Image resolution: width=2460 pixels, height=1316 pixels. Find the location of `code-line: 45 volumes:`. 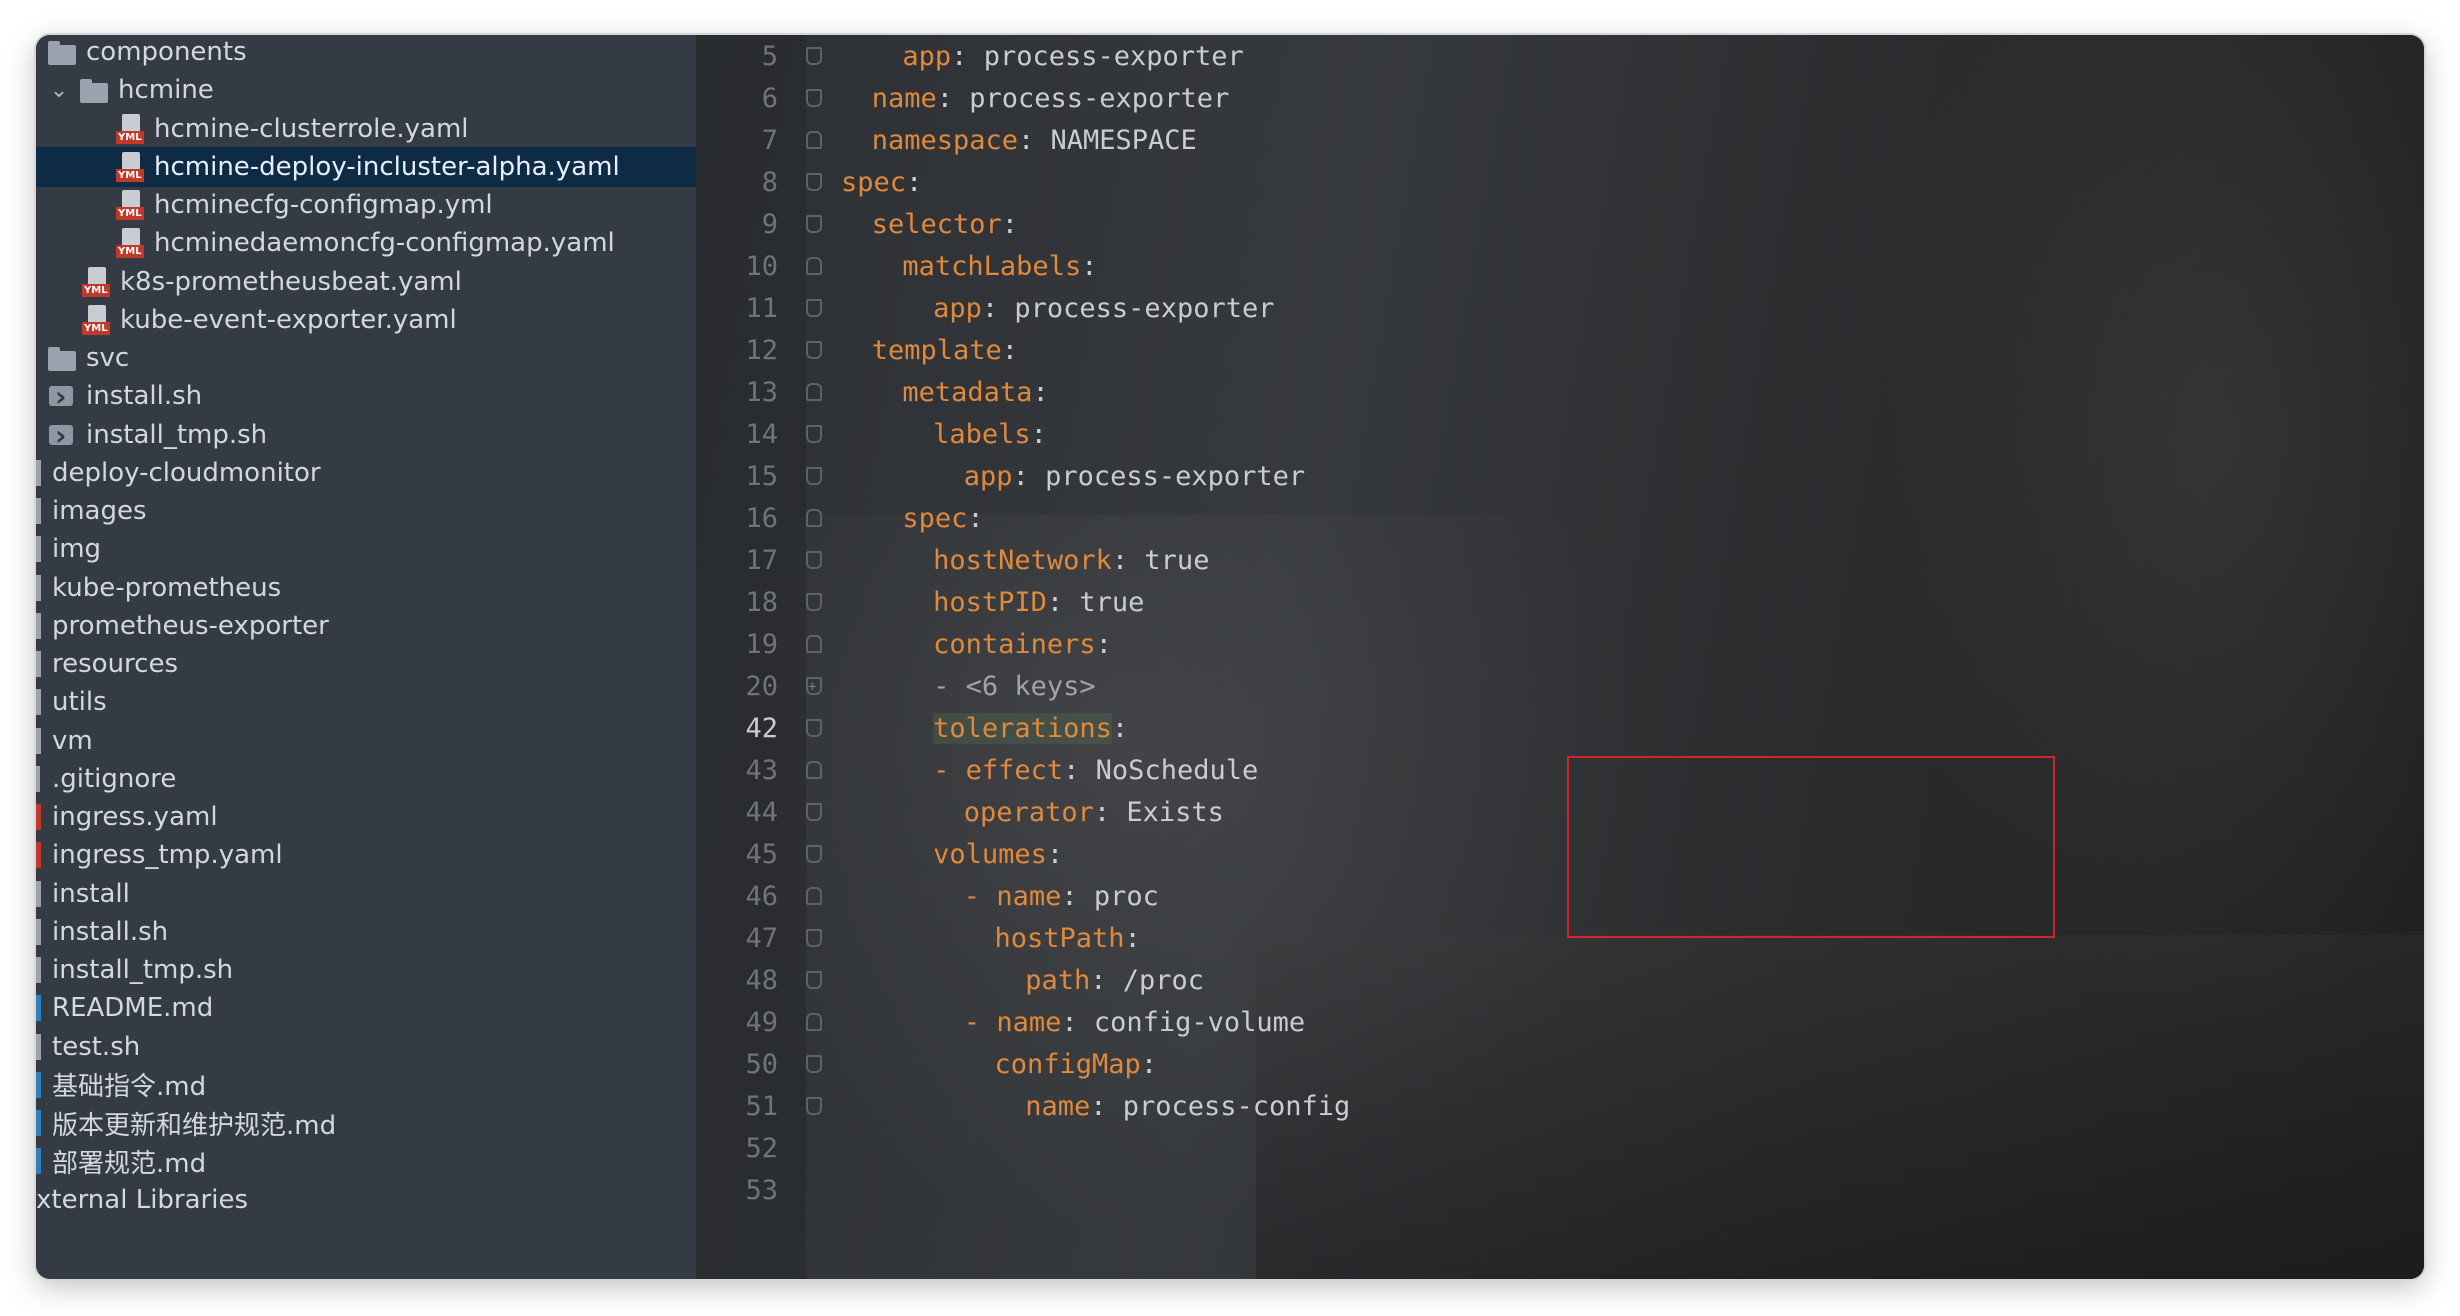

code-line: 45 volumes: is located at coordinates (1560, 855).